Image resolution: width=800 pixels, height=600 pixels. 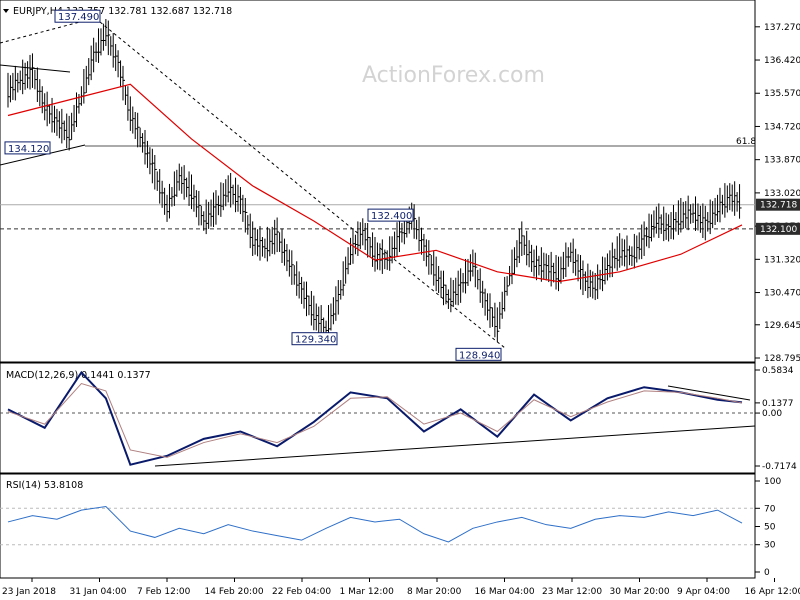 I want to click on macd-y-tick-label: -0.7174, so click(x=779, y=467).